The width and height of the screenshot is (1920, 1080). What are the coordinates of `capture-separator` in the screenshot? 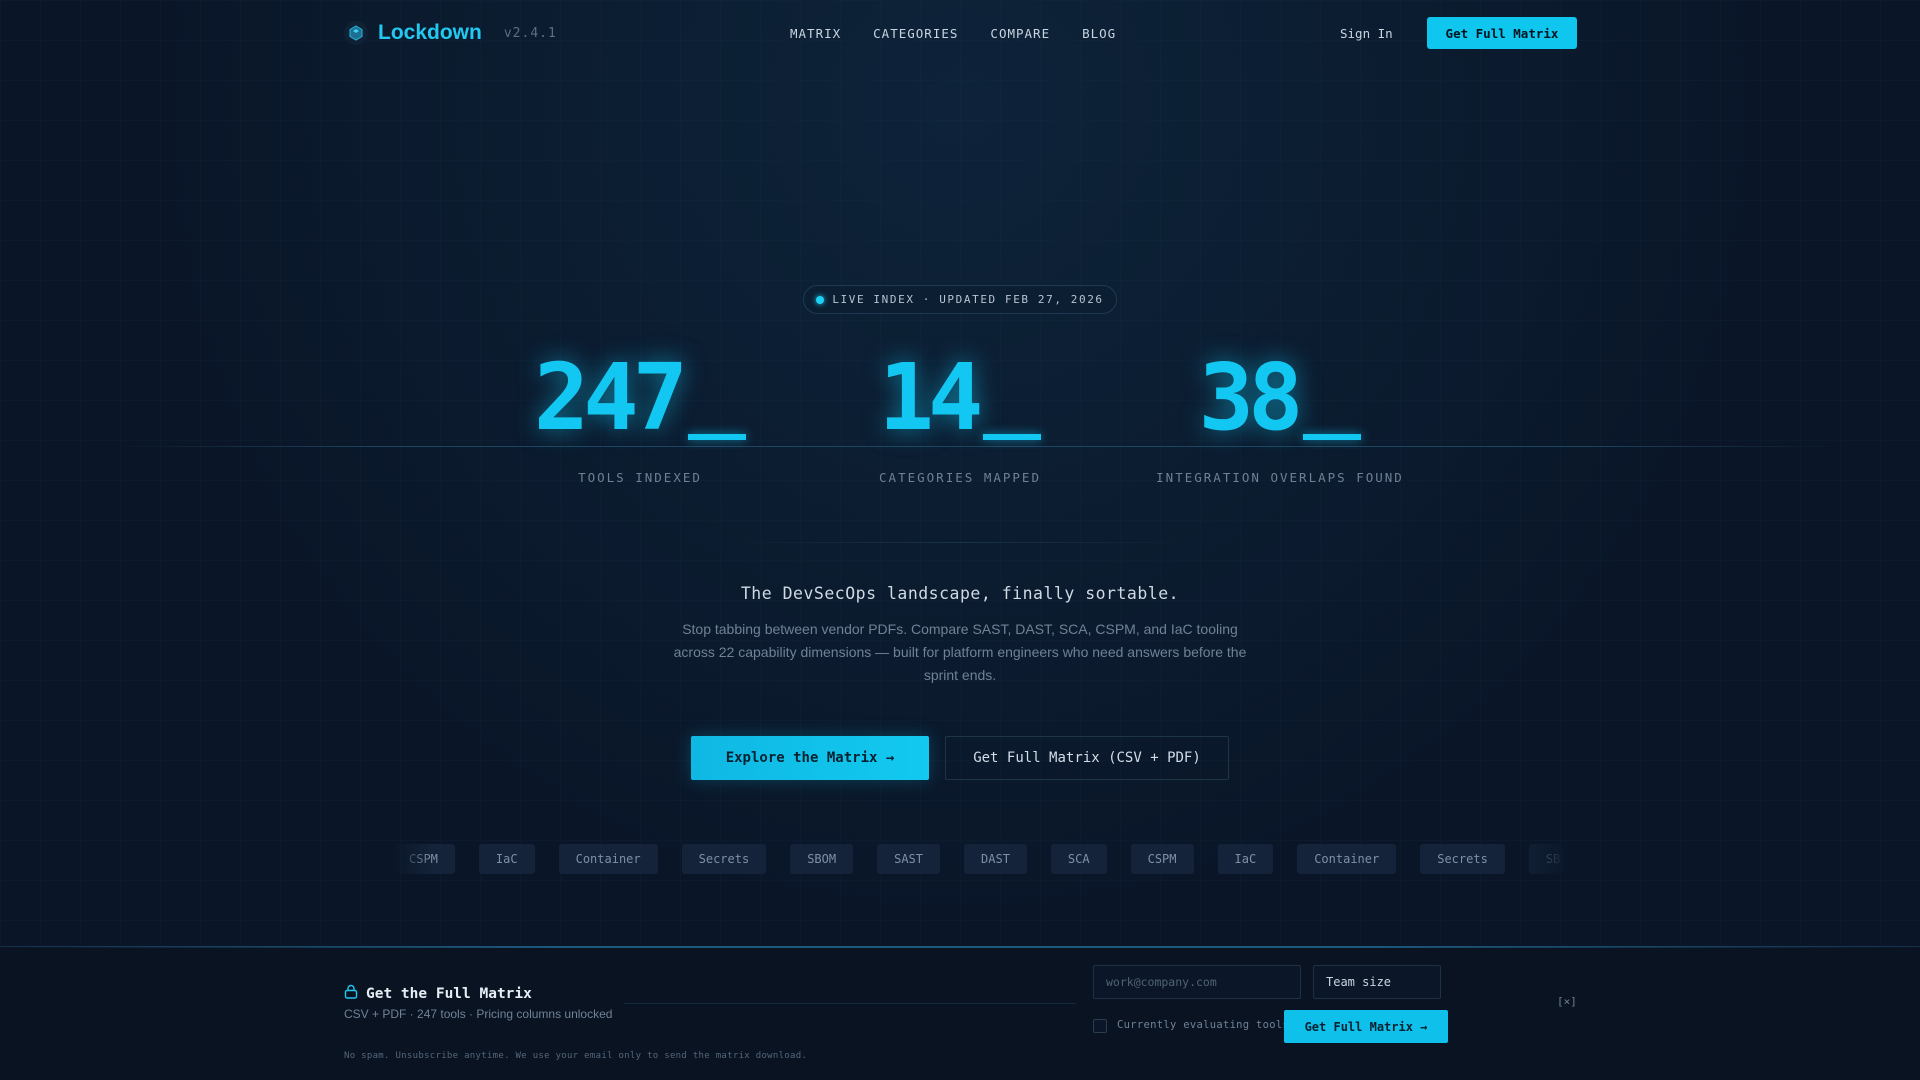 It's located at (850, 1003).